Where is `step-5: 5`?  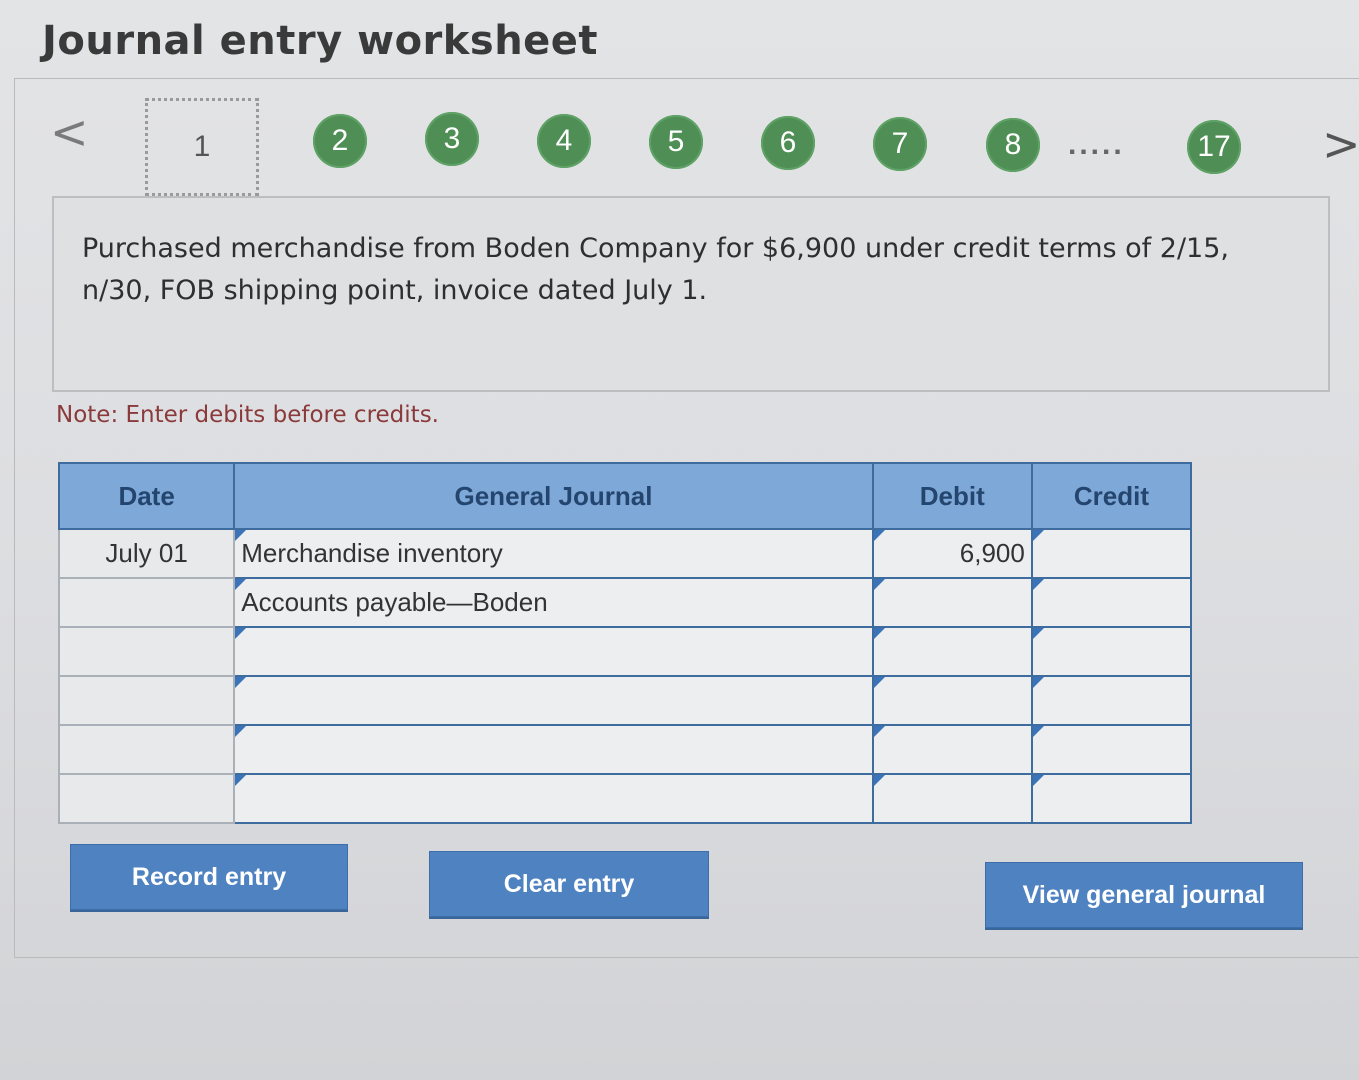 step-5: 5 is located at coordinates (676, 142).